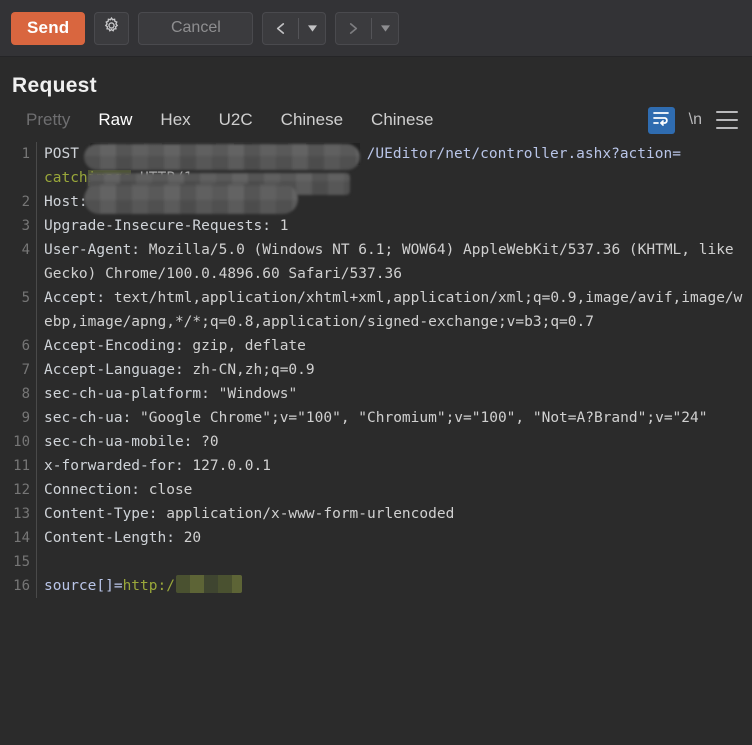  Describe the element at coordinates (118, 466) in the screenshot. I see `code-token: x-forwarded-for:` at that location.